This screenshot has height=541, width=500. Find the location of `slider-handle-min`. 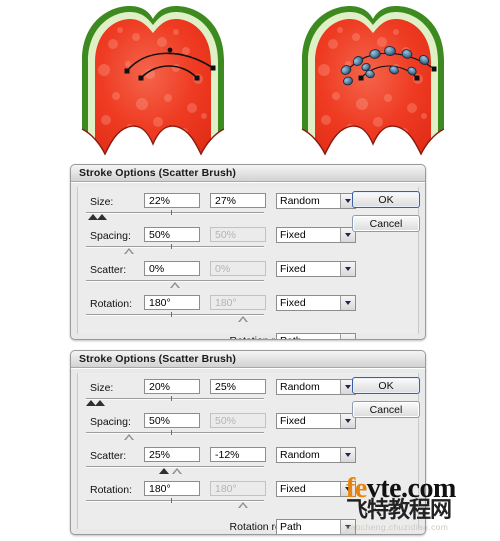

slider-handle-min is located at coordinates (164, 471).